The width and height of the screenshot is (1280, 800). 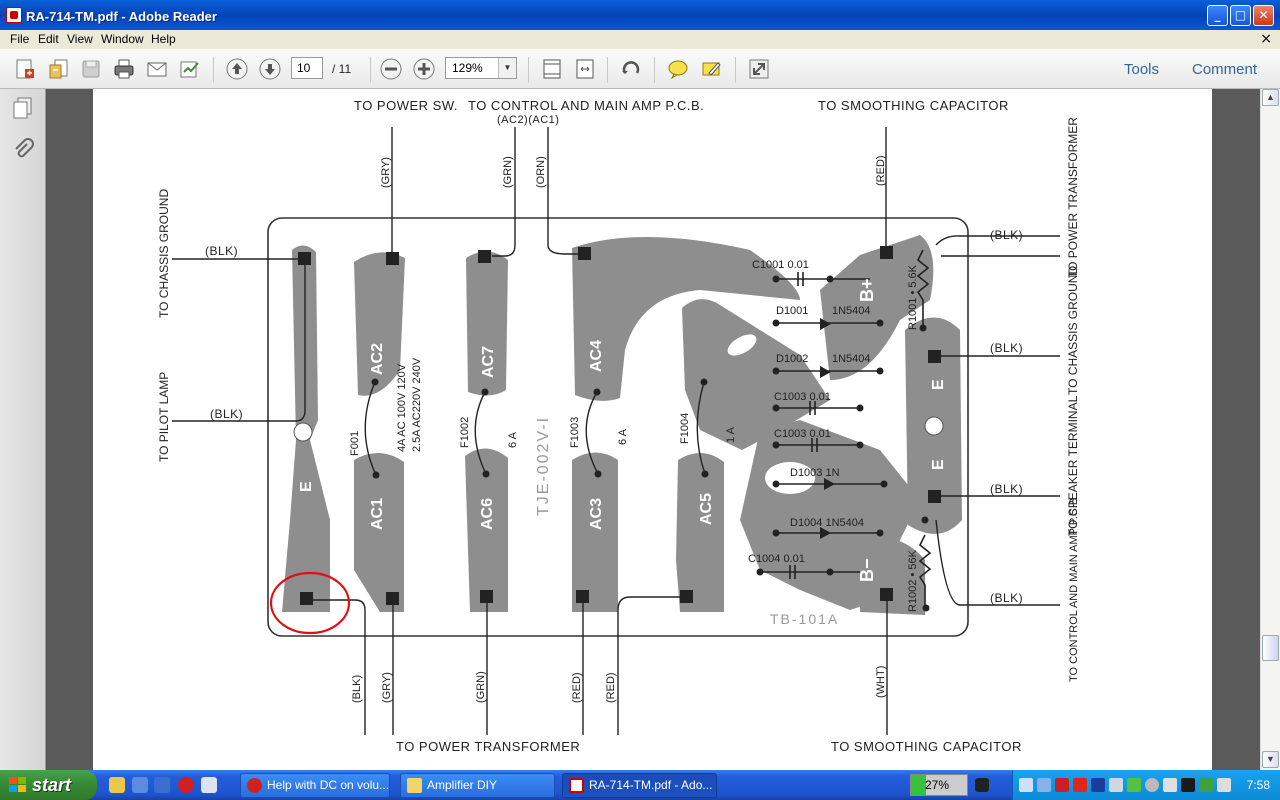 I want to click on tray-app-icon, so click(x=1188, y=785).